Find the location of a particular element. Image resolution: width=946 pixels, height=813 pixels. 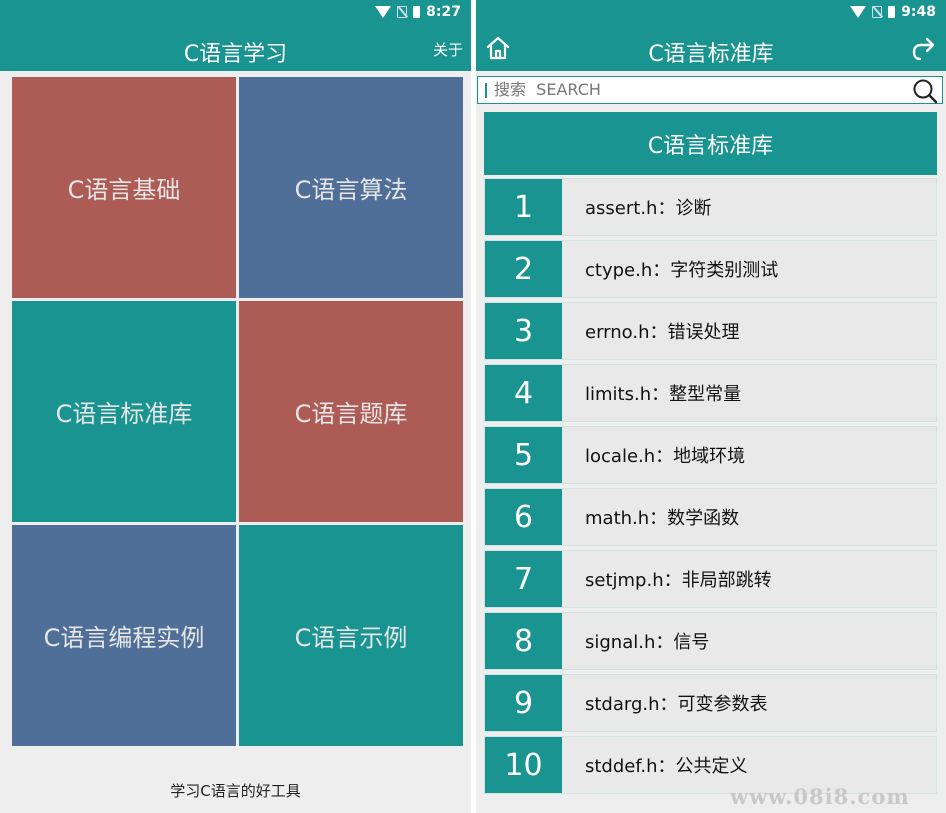

watermark: www.08i8.com is located at coordinates (820, 796).